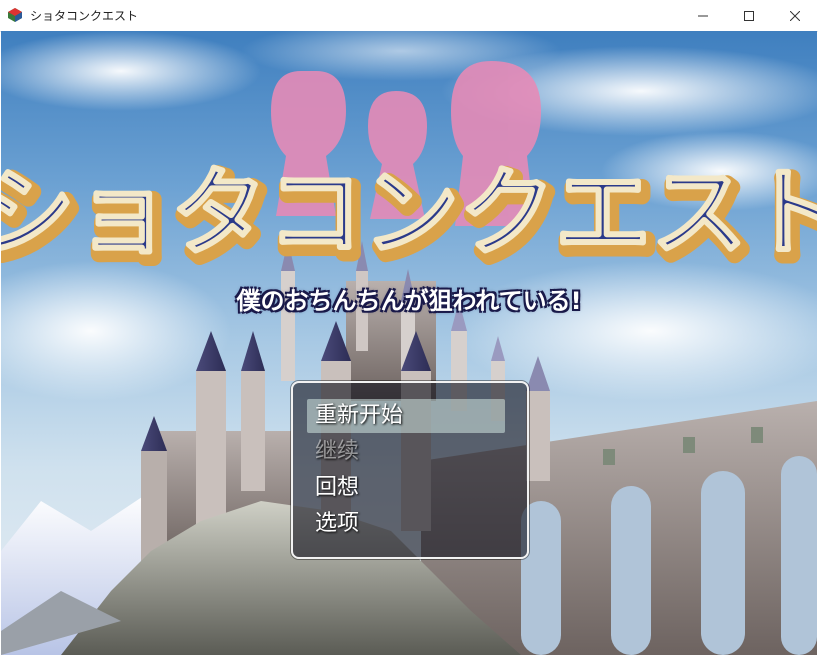 This screenshot has height=656, width=818. I want to click on close-icon, so click(795, 15).